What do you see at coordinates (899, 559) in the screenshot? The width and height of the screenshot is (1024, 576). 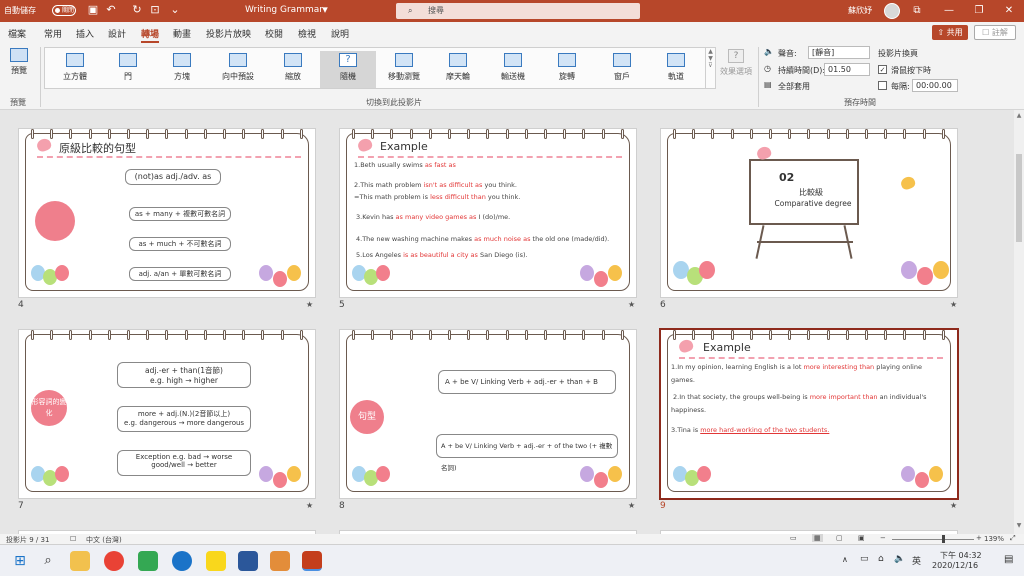 I see `volume-icon: 🔈` at bounding box center [899, 559].